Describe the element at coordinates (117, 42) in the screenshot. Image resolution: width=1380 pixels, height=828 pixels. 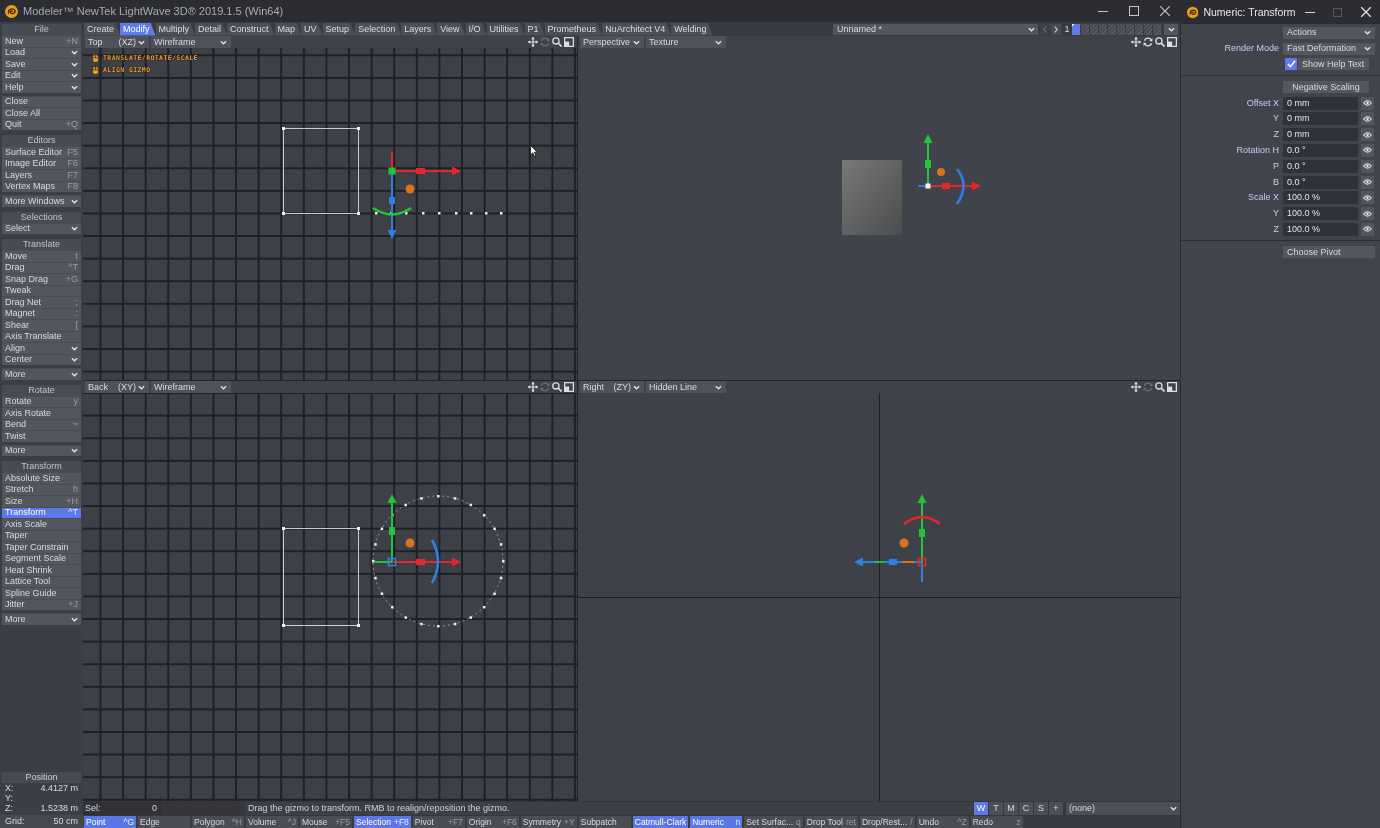
I see `view-dropdown: Top (XZ)` at that location.